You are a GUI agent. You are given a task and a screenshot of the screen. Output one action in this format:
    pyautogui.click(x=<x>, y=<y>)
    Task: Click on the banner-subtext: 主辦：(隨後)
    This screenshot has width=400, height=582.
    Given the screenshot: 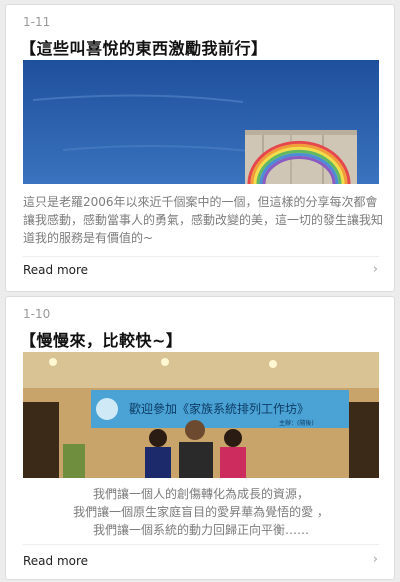 What is the action you would take?
    pyautogui.click(x=296, y=423)
    